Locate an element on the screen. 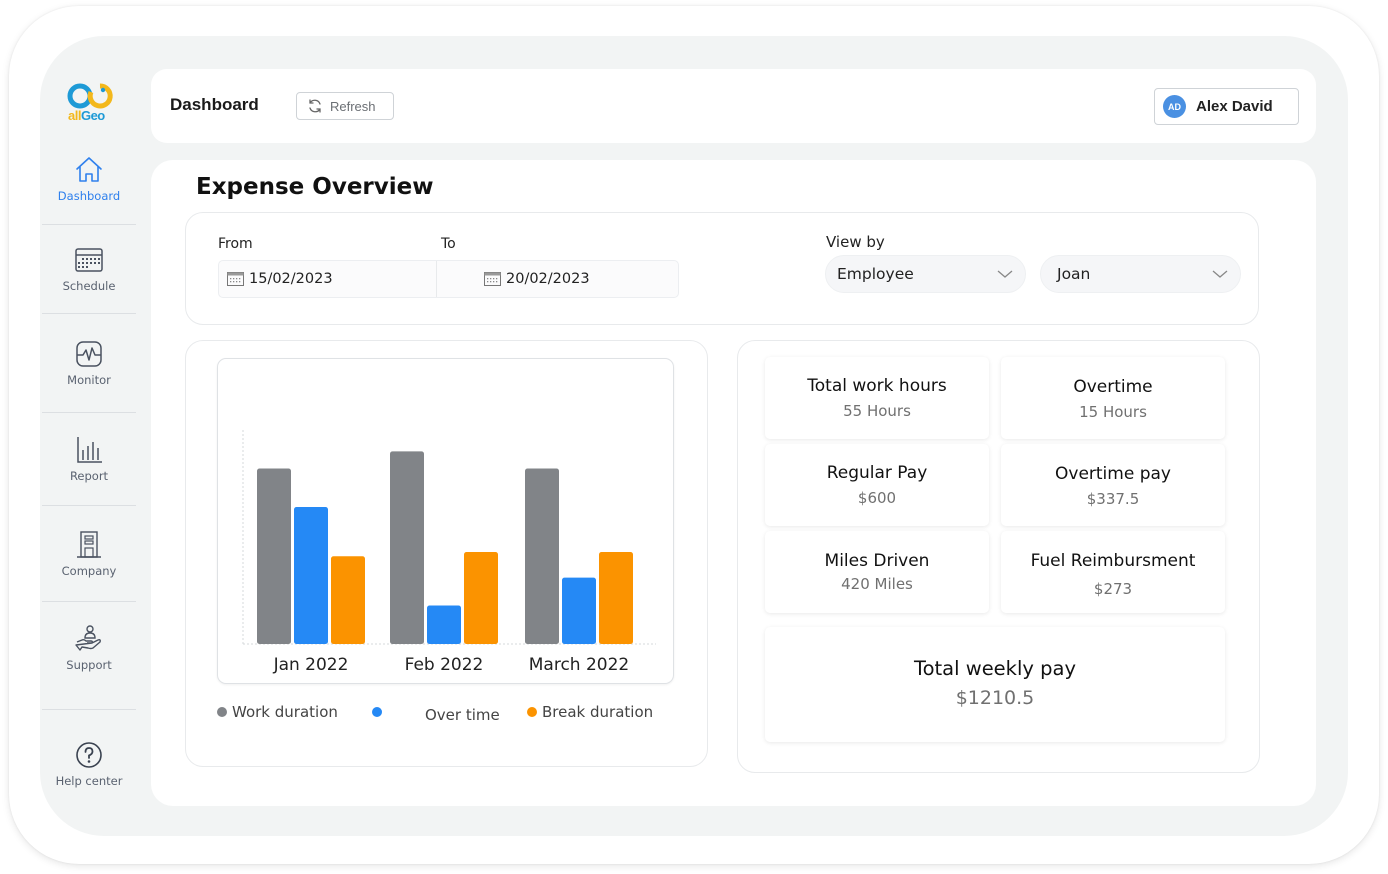 This screenshot has height=874, width=1388. building-icon is located at coordinates (89, 544).